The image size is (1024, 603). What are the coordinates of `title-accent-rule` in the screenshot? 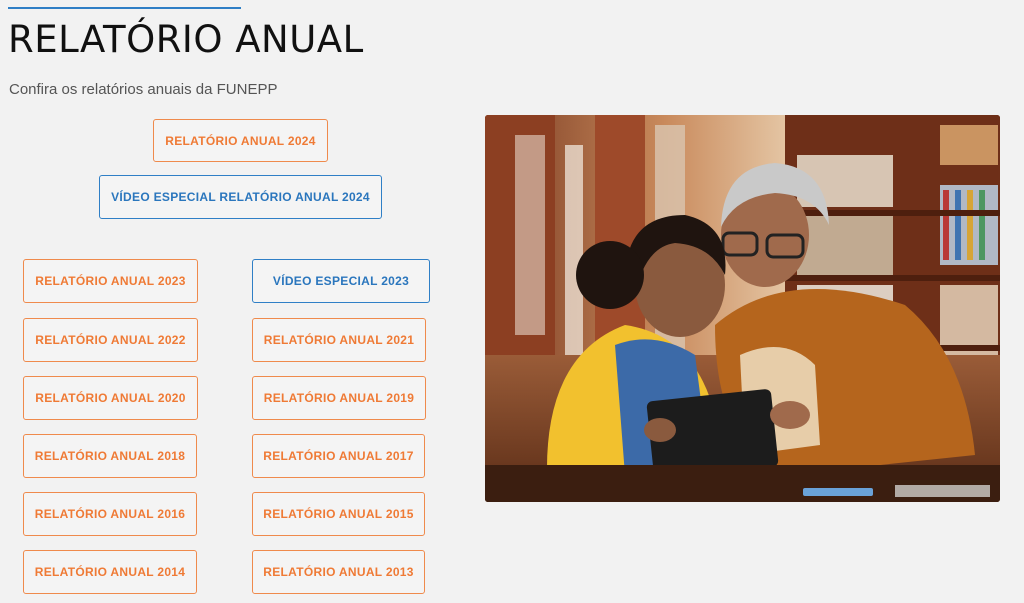 It's located at (124, 8).